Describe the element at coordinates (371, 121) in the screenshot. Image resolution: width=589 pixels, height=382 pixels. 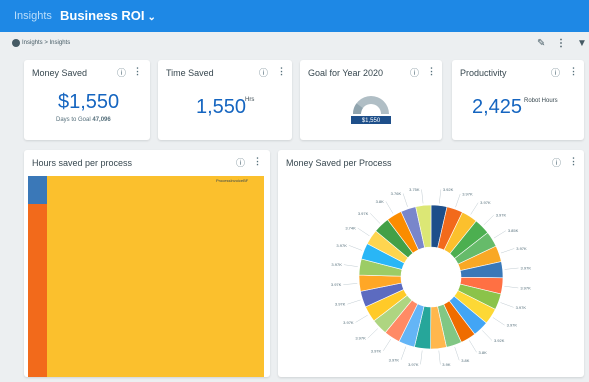
I see `gauge-badge-text: $1,550` at that location.